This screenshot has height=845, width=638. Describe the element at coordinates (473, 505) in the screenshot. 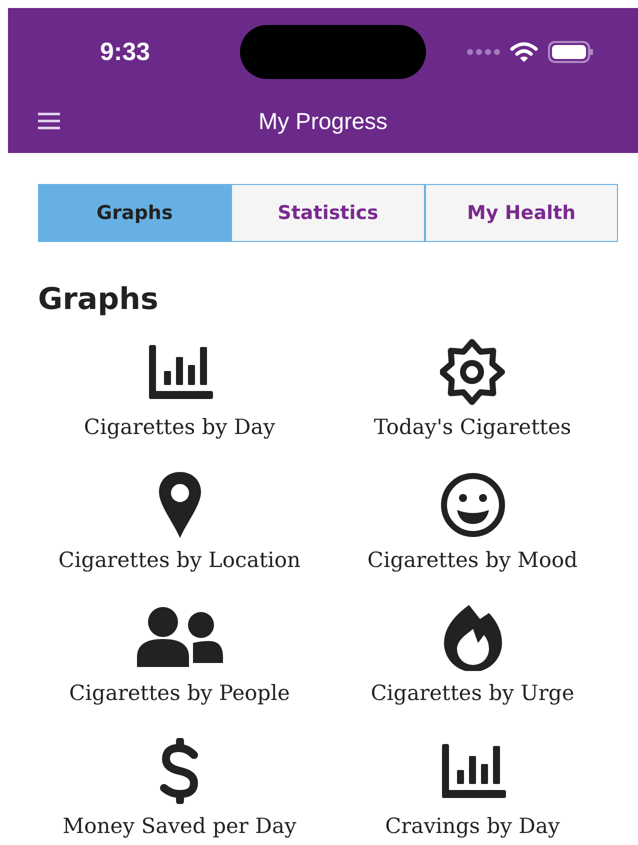

I see `smiley-icon` at that location.